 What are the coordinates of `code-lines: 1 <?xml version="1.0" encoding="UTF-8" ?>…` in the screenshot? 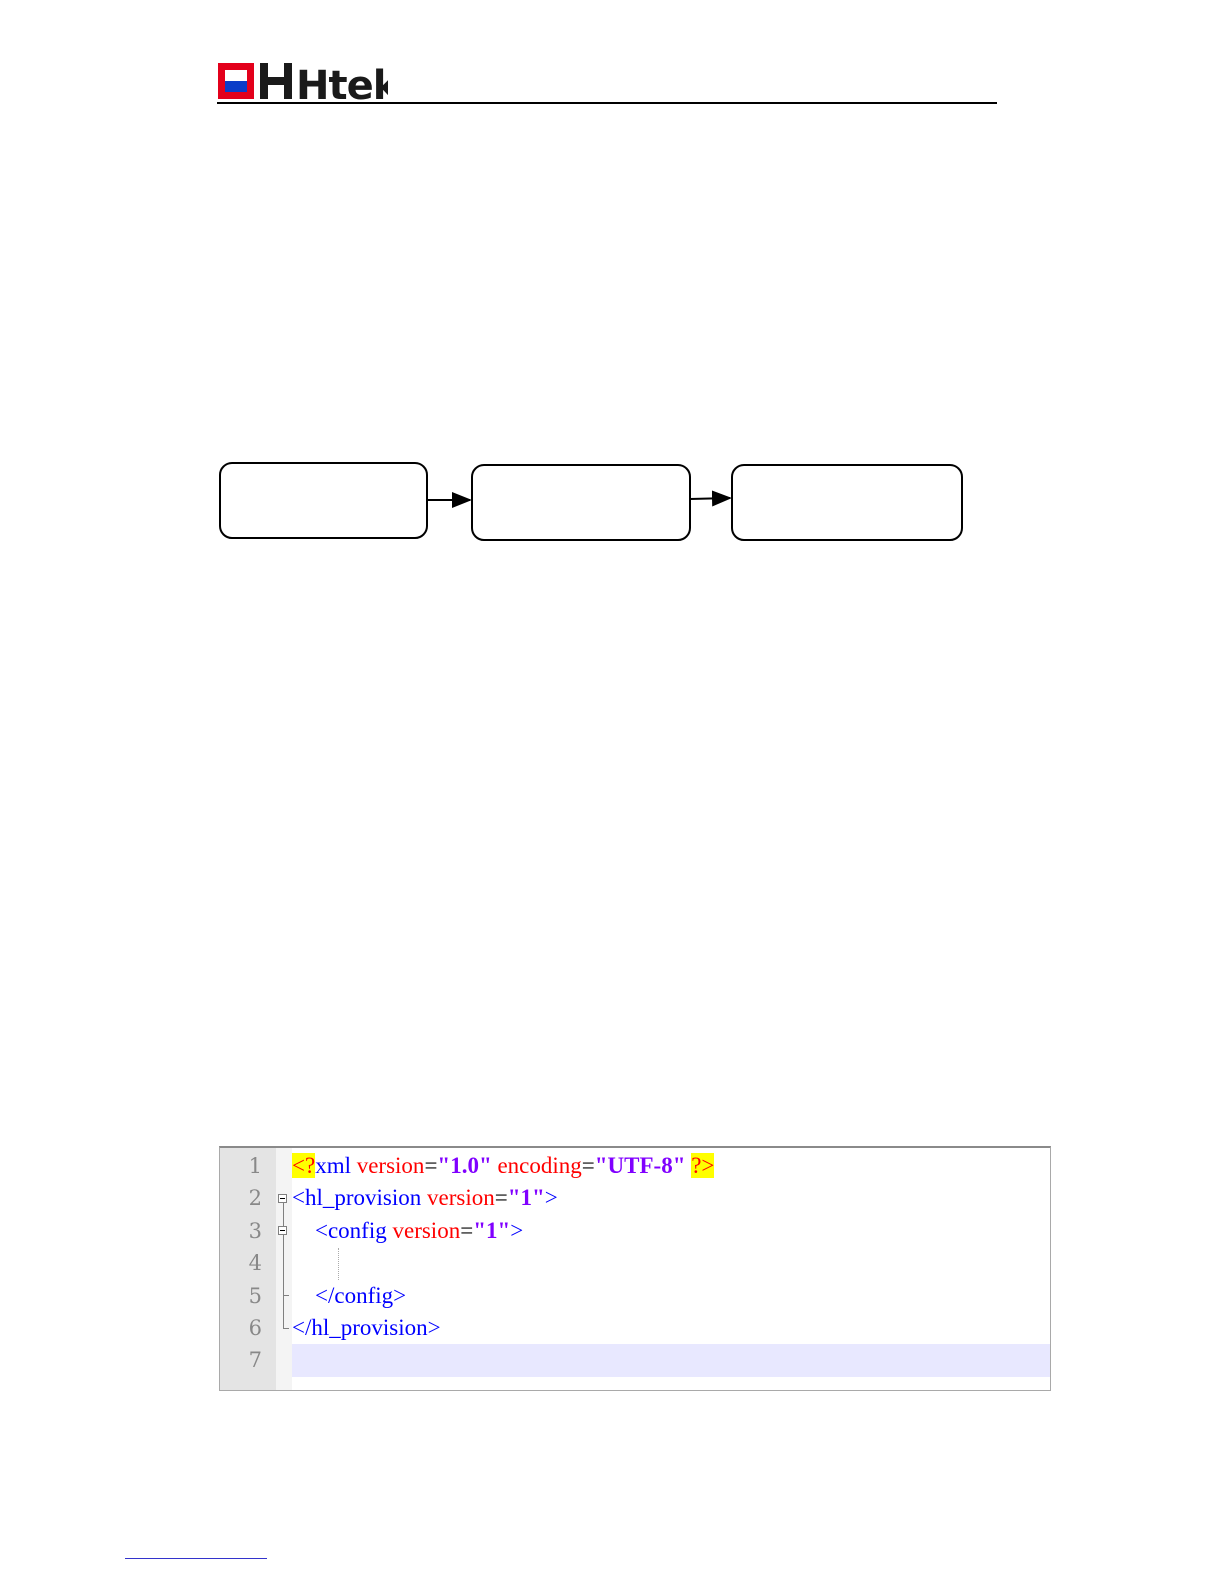 It's located at (635, 1263).